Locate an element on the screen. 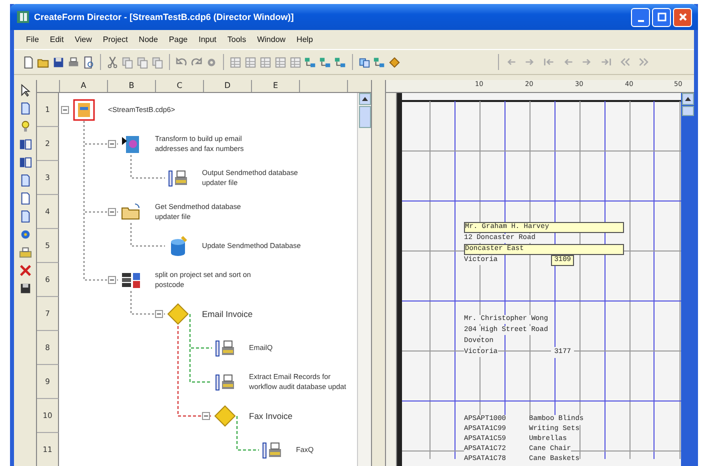  close-icon is located at coordinates (683, 17).